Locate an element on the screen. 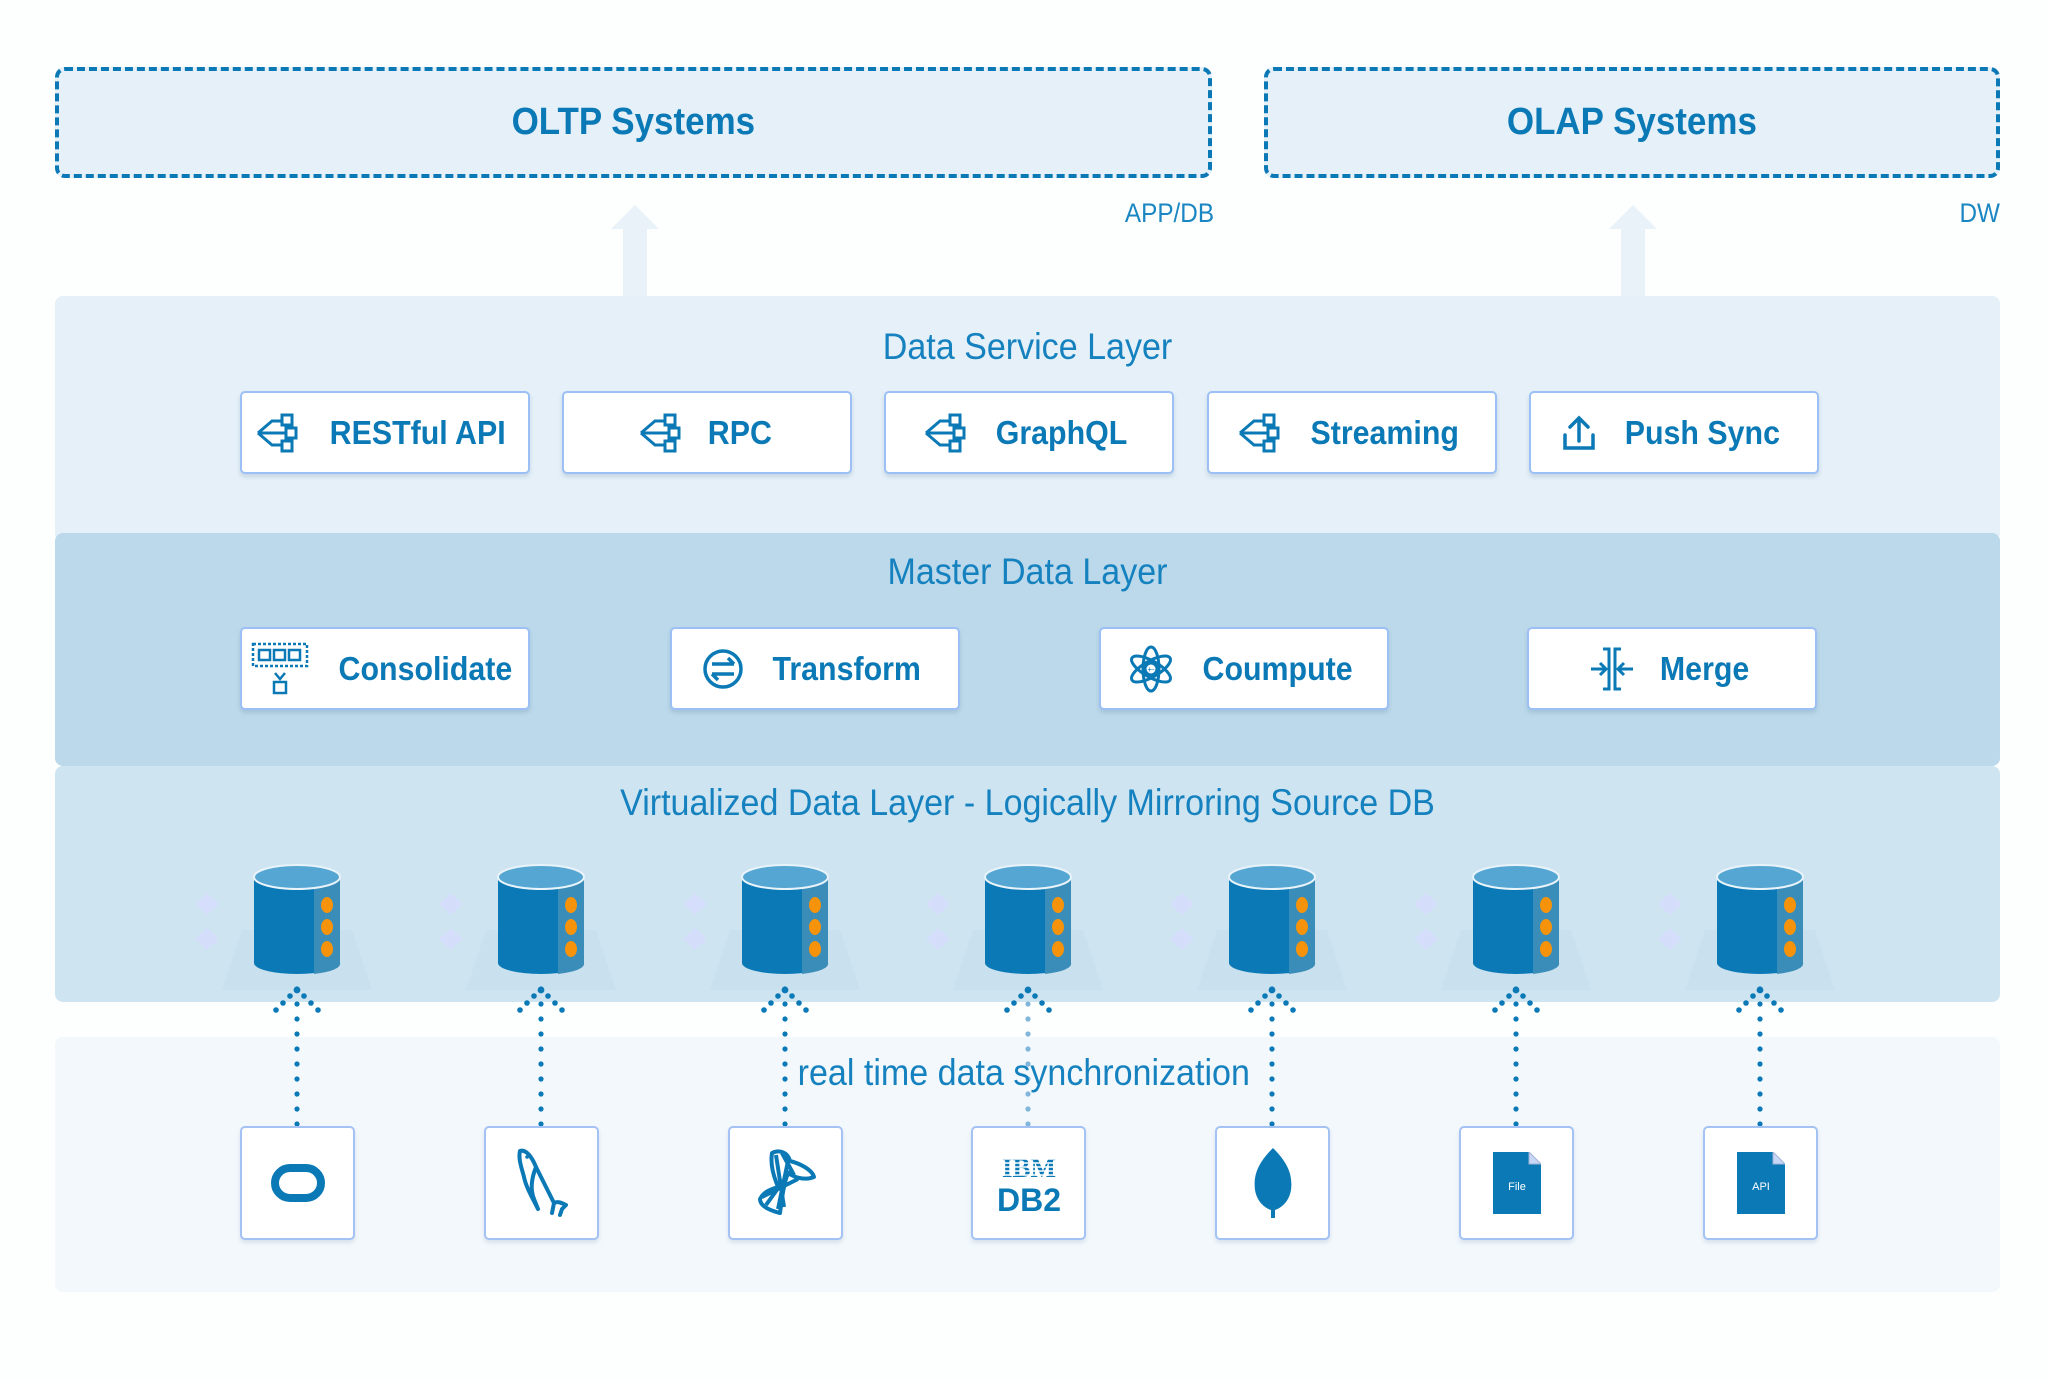  mongodb-leaf-icon is located at coordinates (1272, 1183).